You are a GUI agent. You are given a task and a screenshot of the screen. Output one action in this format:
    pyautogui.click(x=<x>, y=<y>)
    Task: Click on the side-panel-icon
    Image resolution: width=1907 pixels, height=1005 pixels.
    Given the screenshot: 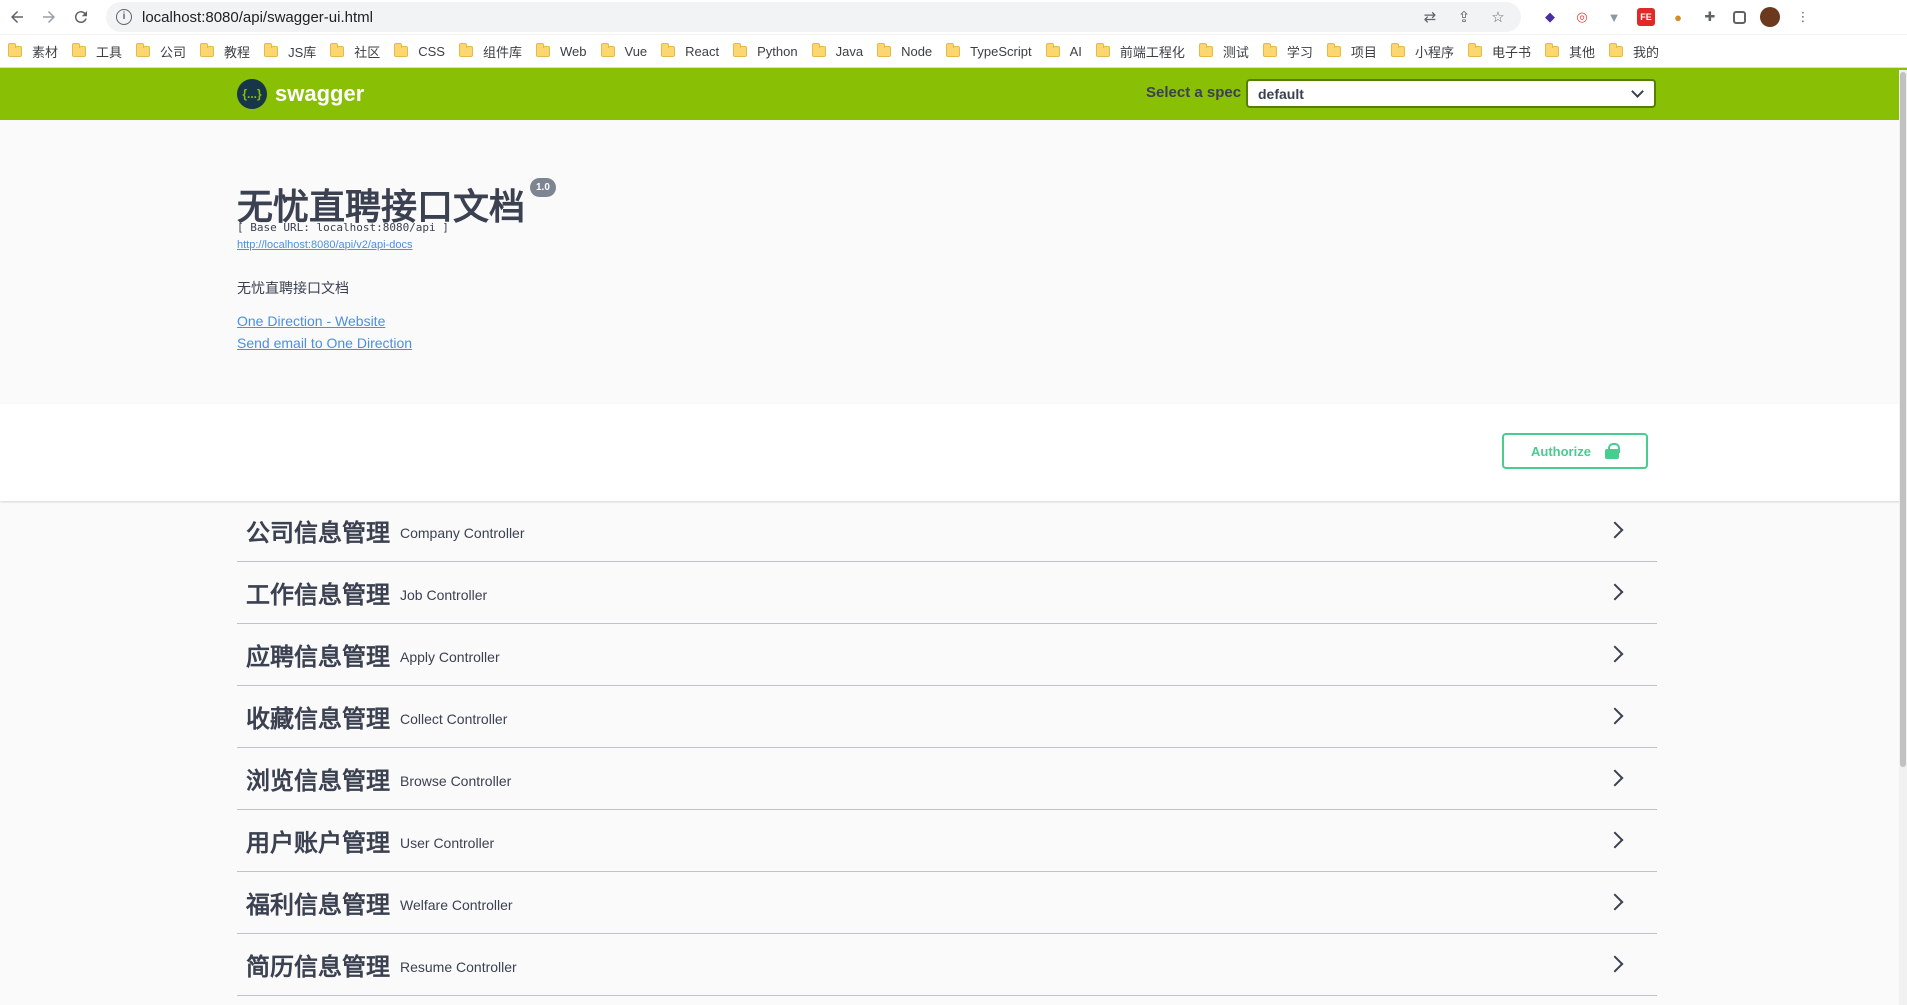 What is the action you would take?
    pyautogui.click(x=1739, y=17)
    